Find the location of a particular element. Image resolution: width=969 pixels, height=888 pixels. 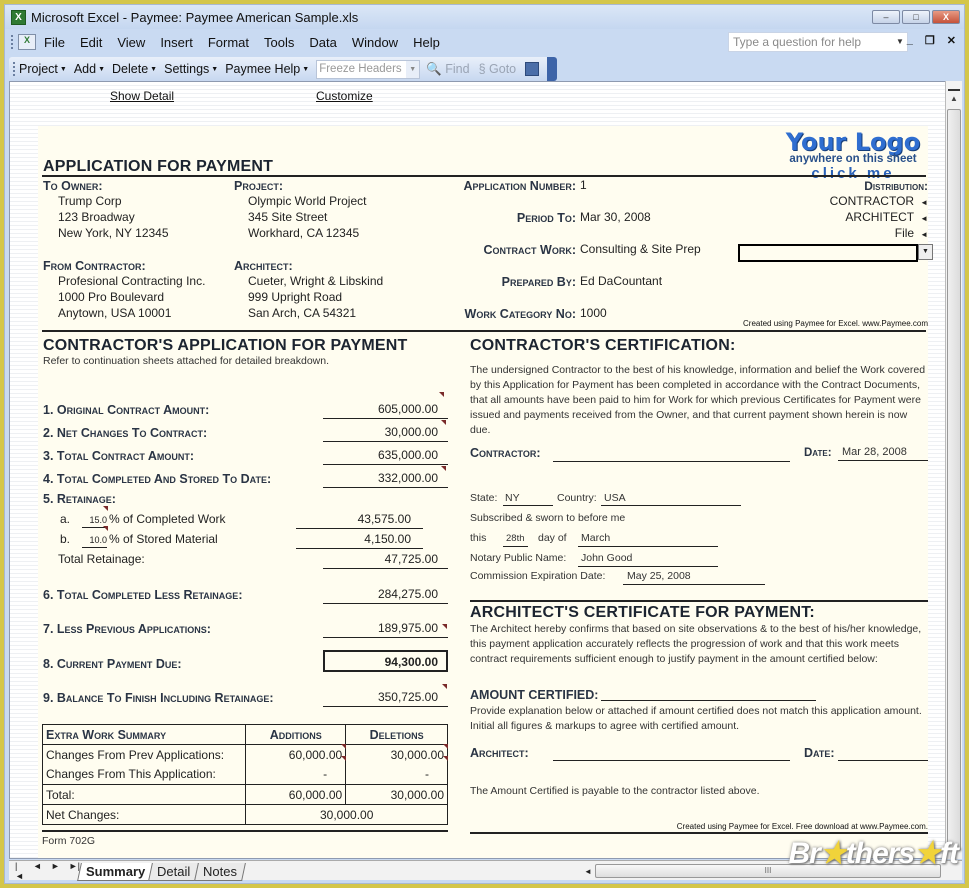

line6-value: 284,275.00 is located at coordinates (380, 594).